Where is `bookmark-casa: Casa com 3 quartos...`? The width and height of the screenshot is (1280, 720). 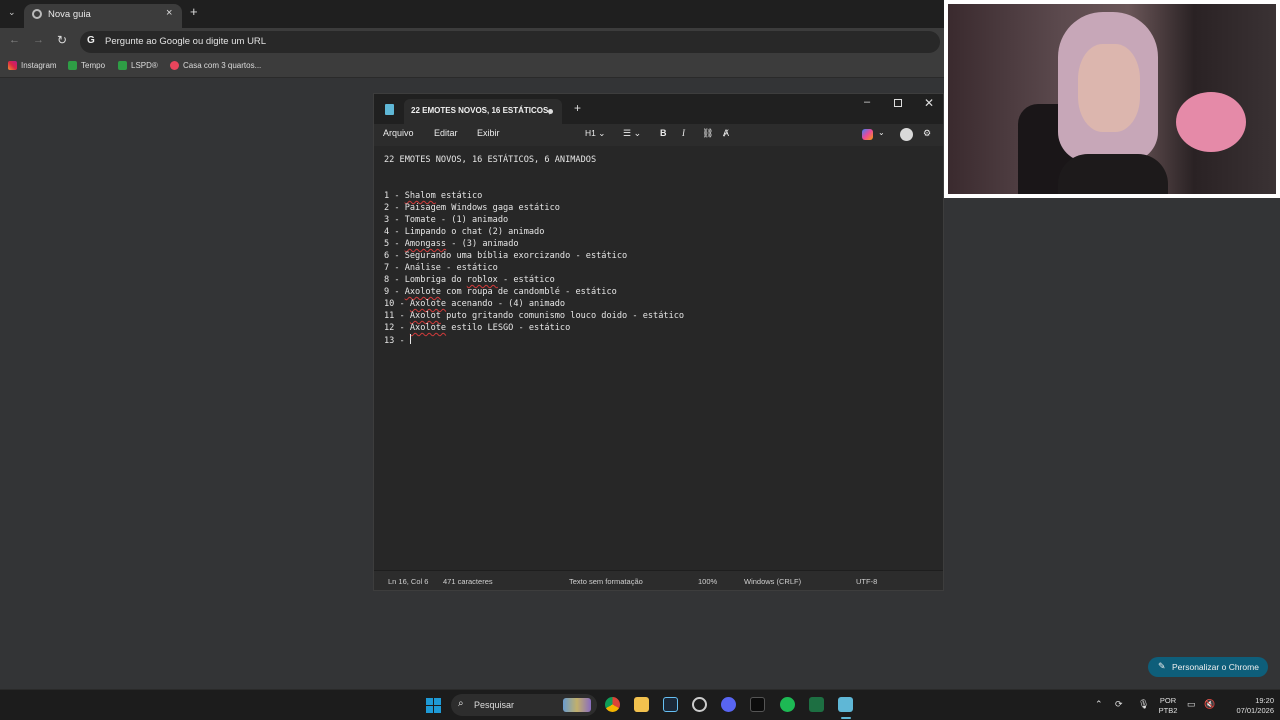
bookmark-casa: Casa com 3 quartos... is located at coordinates (215, 65).